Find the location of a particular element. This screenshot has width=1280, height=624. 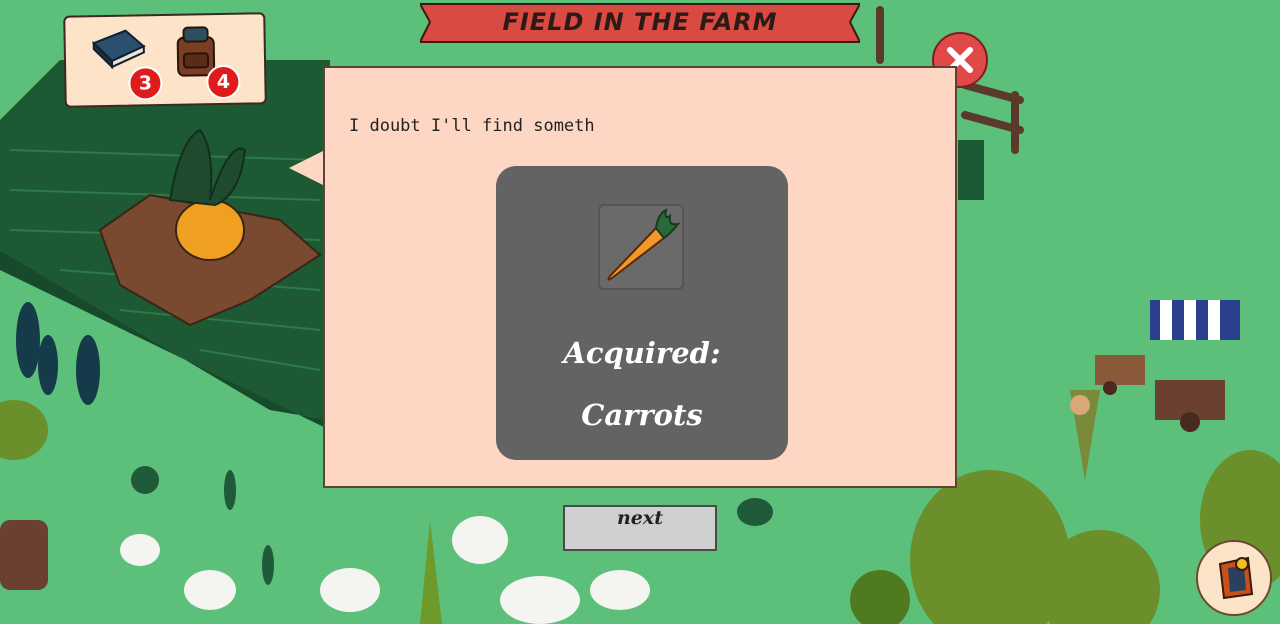

book-icon is located at coordinates (118, 49).